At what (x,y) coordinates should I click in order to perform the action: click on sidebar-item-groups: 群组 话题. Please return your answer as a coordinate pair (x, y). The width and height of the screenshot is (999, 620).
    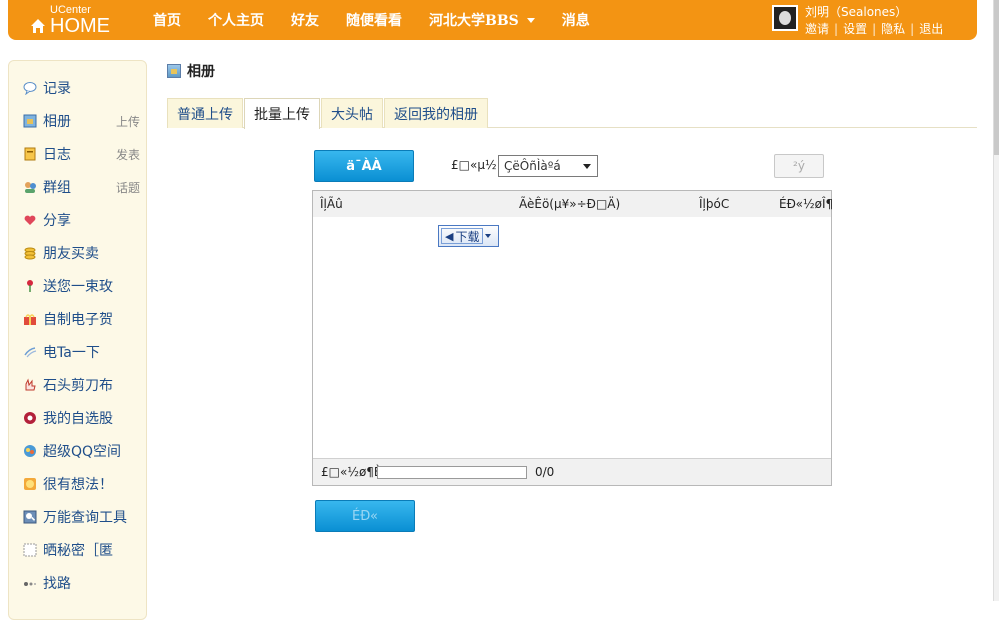
    Looking at the image, I should click on (83, 187).